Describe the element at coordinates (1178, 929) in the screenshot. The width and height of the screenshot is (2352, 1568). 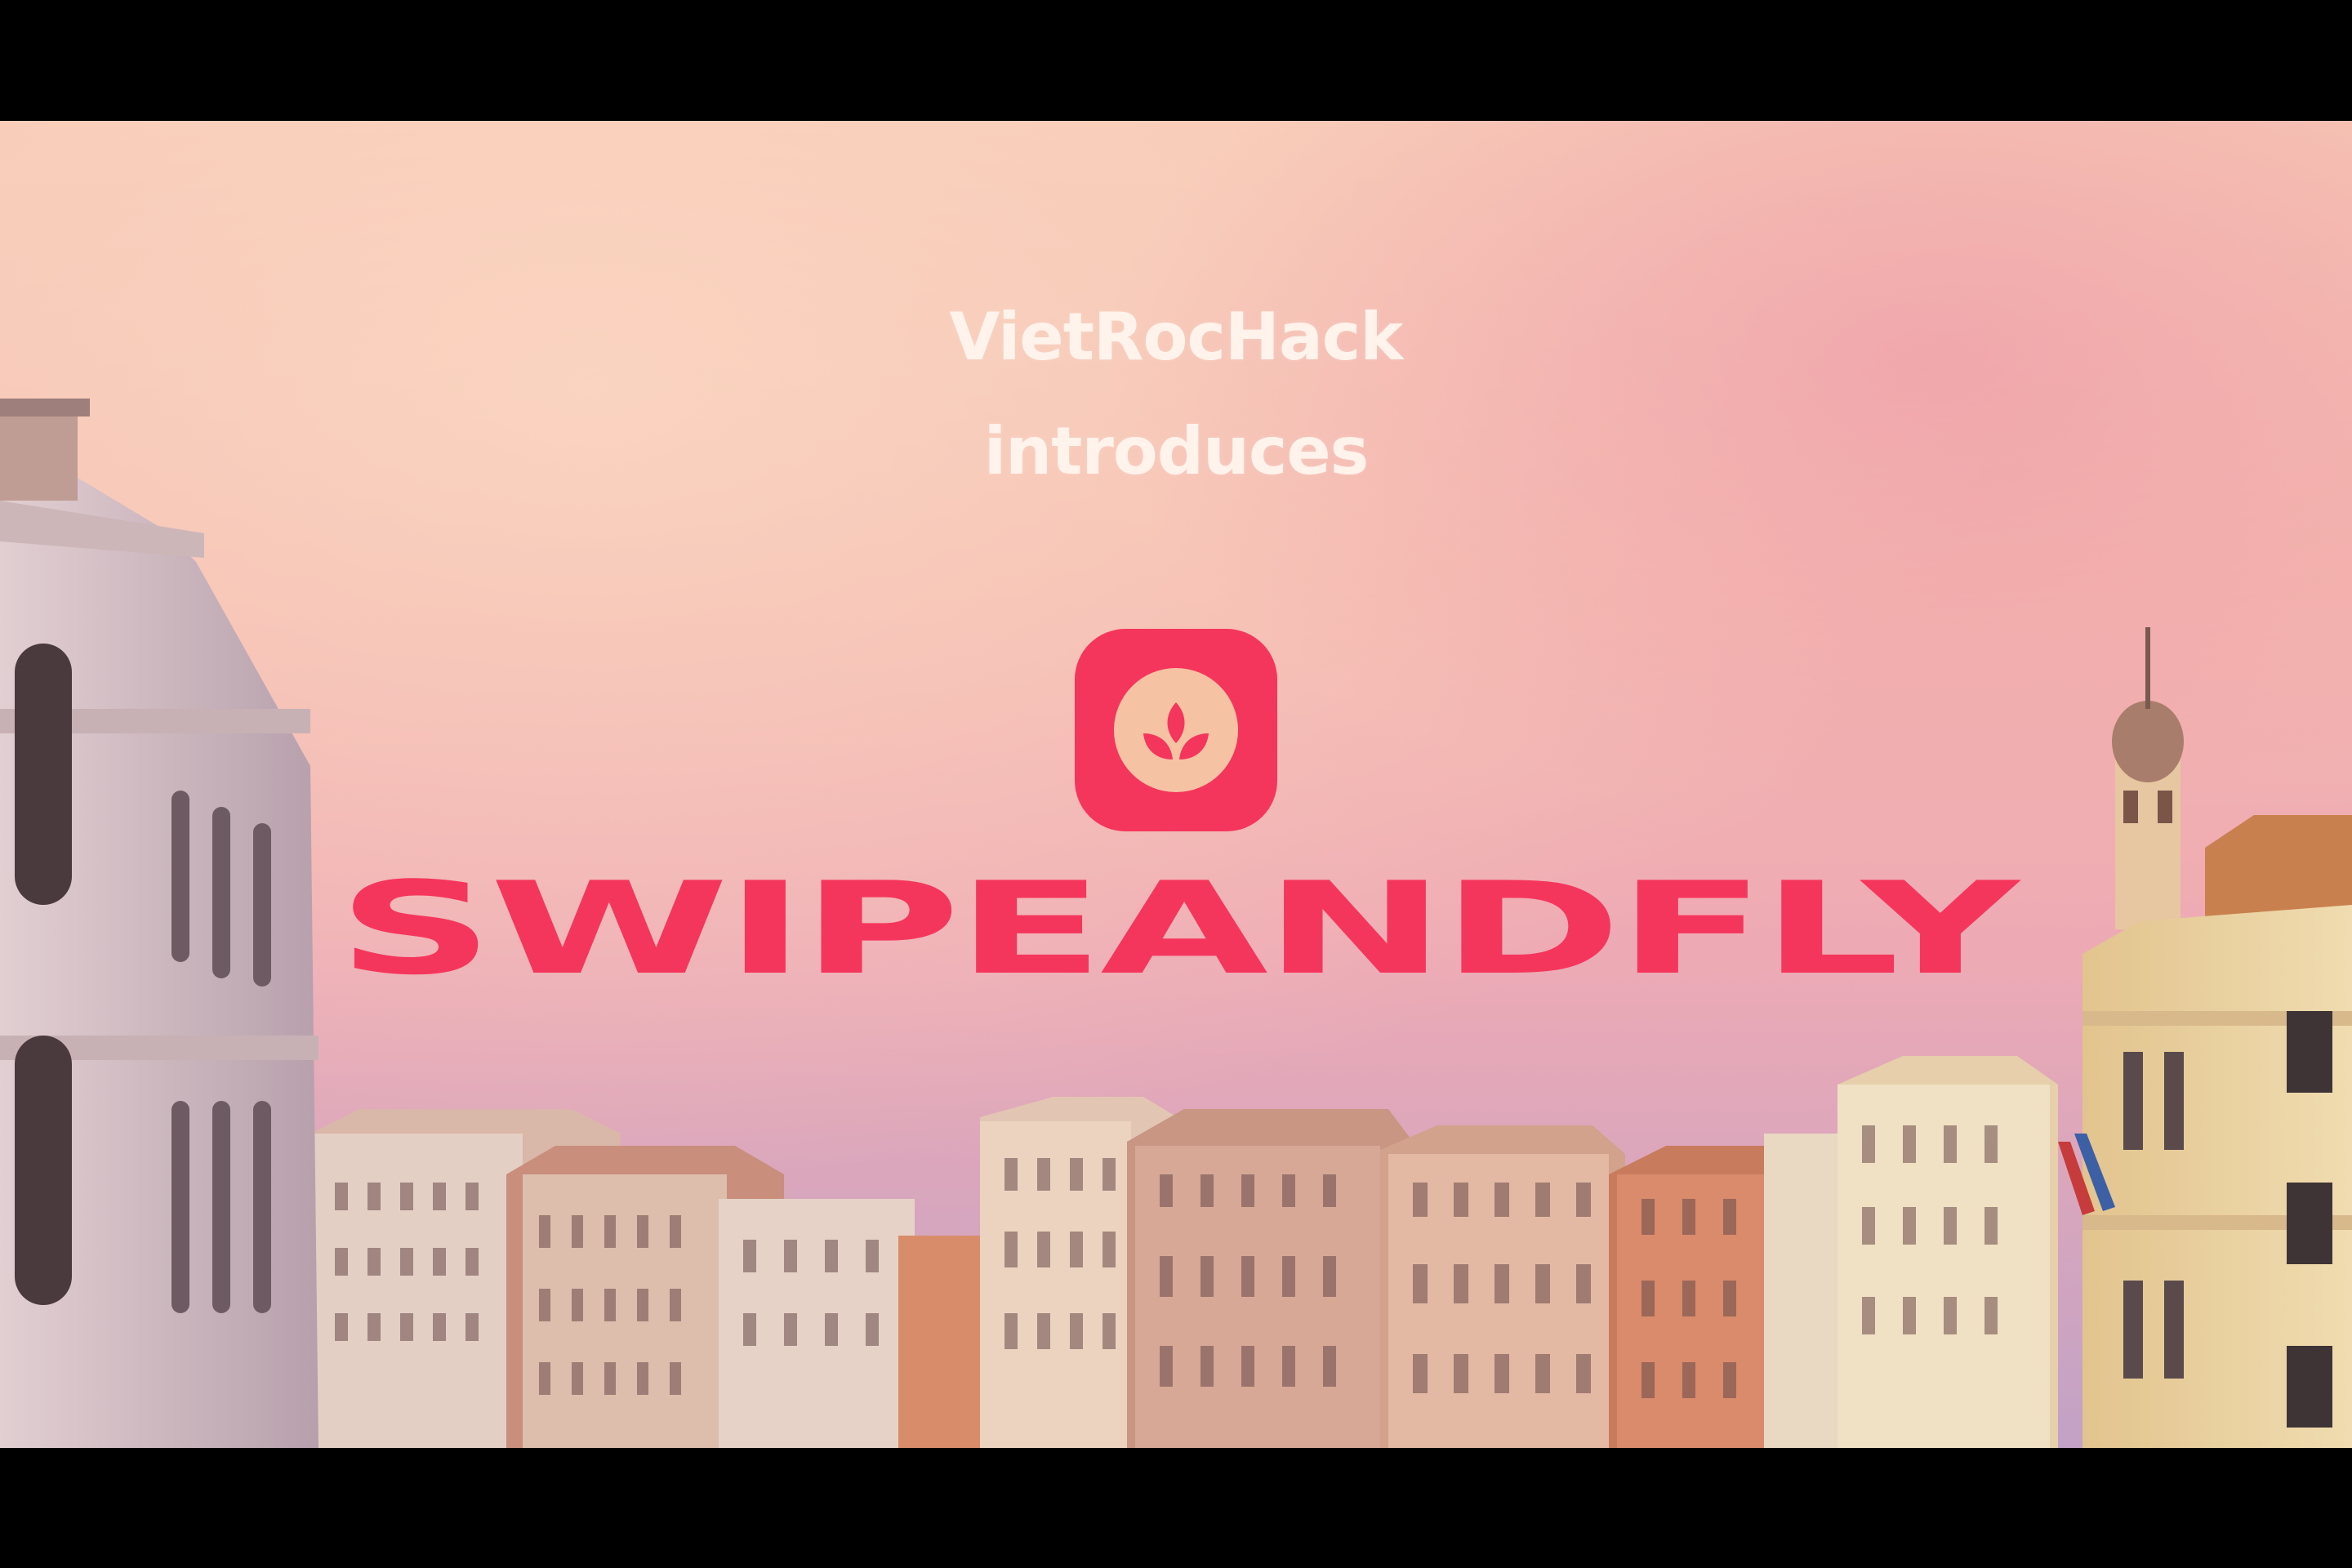
I see `brand-wordmark: SWIPEANDFLY` at that location.